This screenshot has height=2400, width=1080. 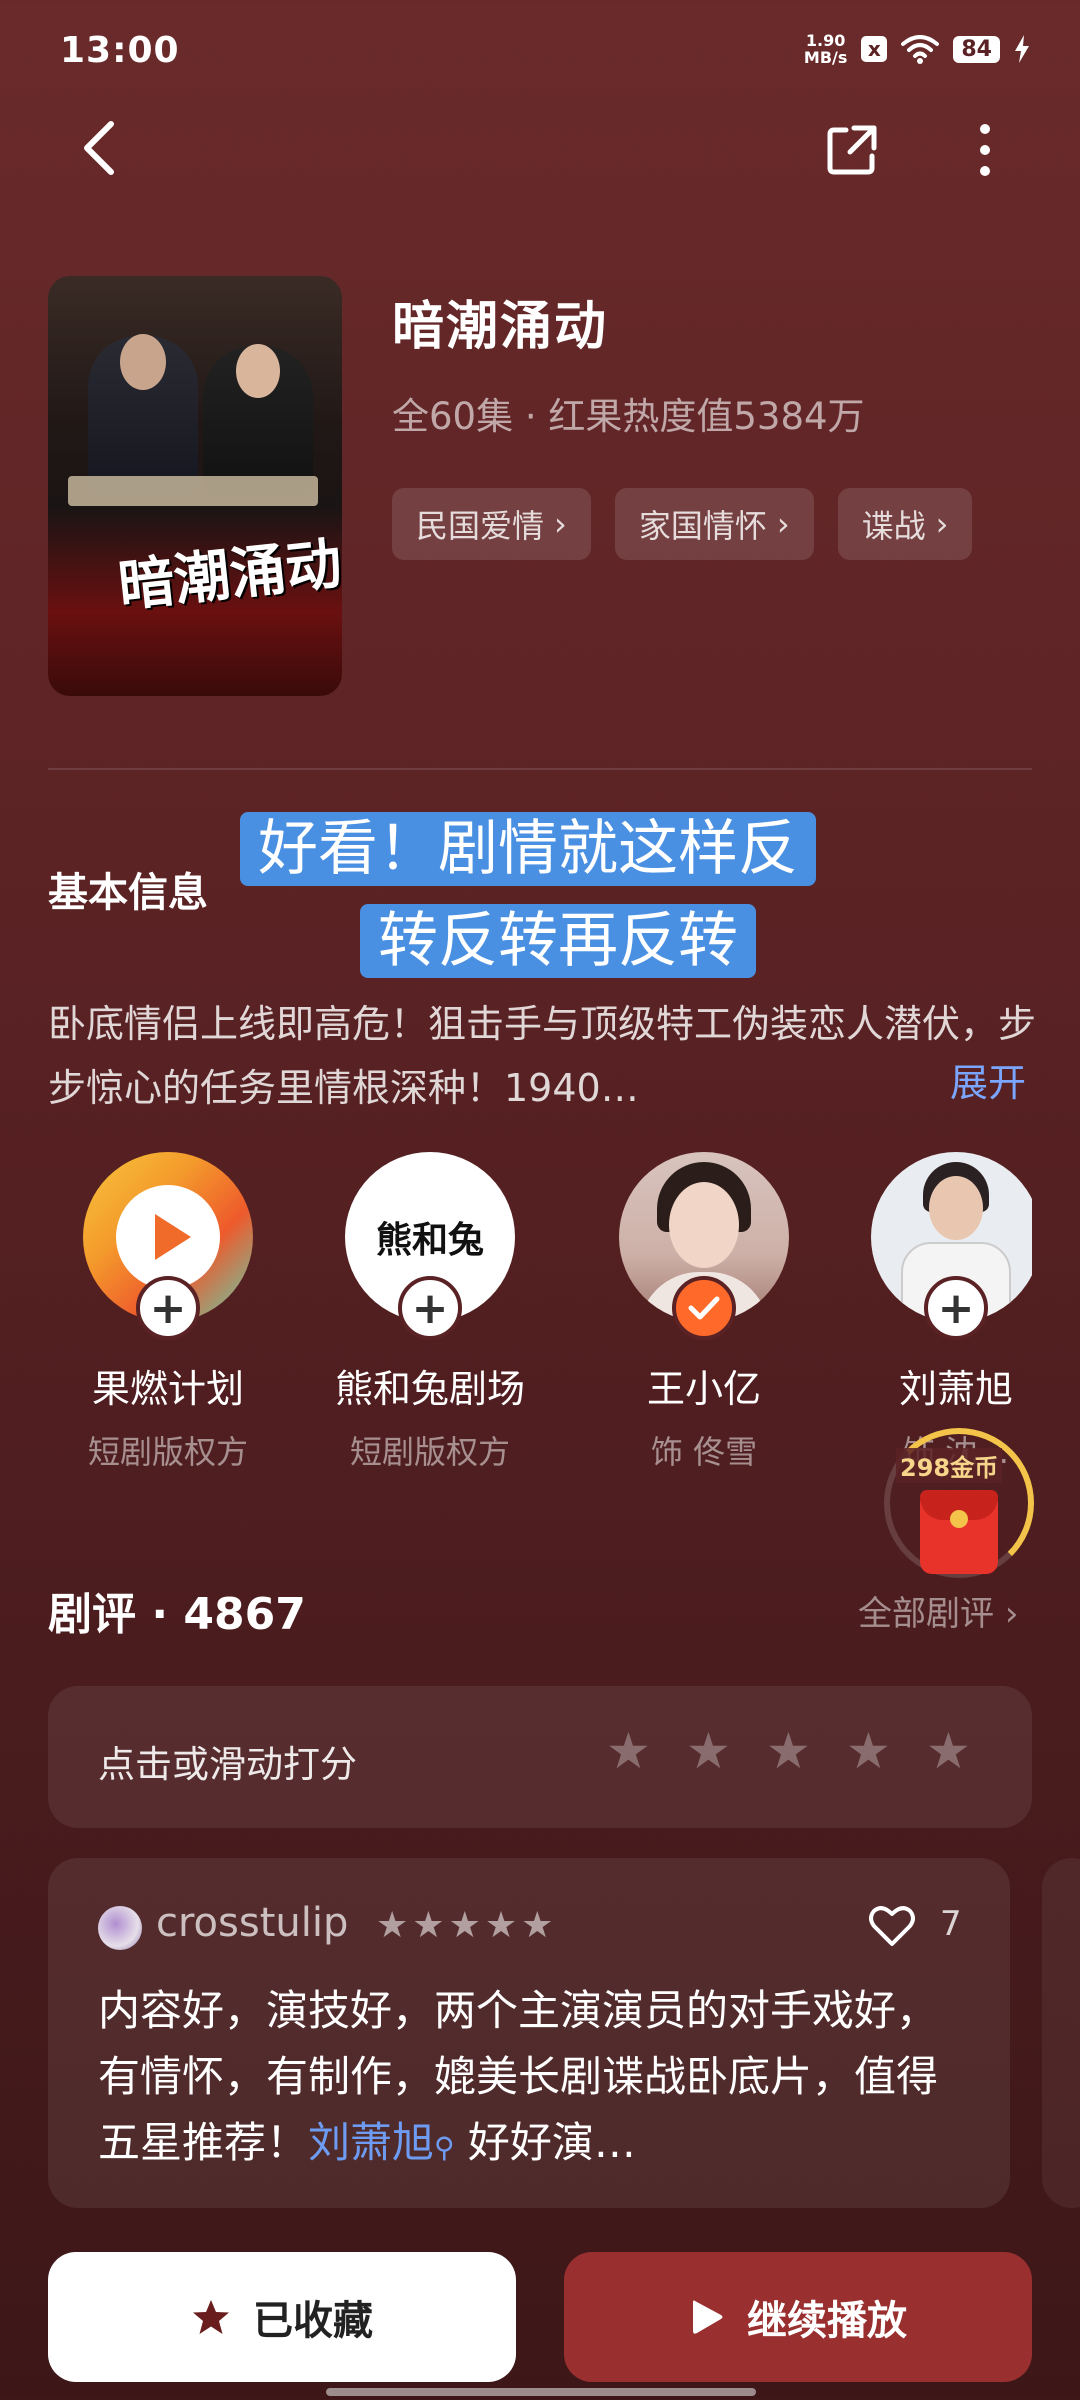 I want to click on creator-name: 王小亿, so click(x=703, y=1389).